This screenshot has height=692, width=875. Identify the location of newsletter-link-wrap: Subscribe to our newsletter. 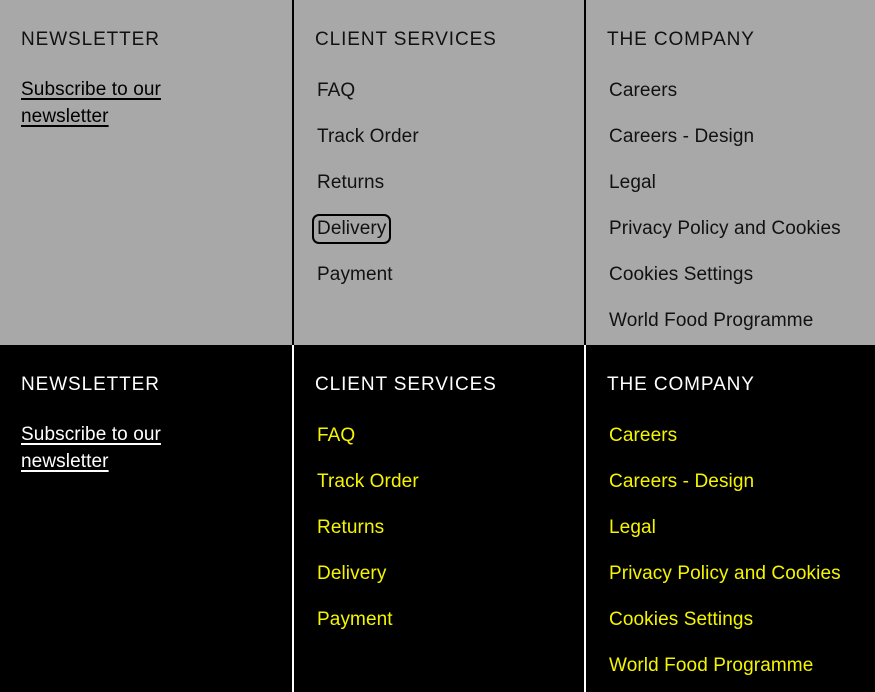
(103, 103).